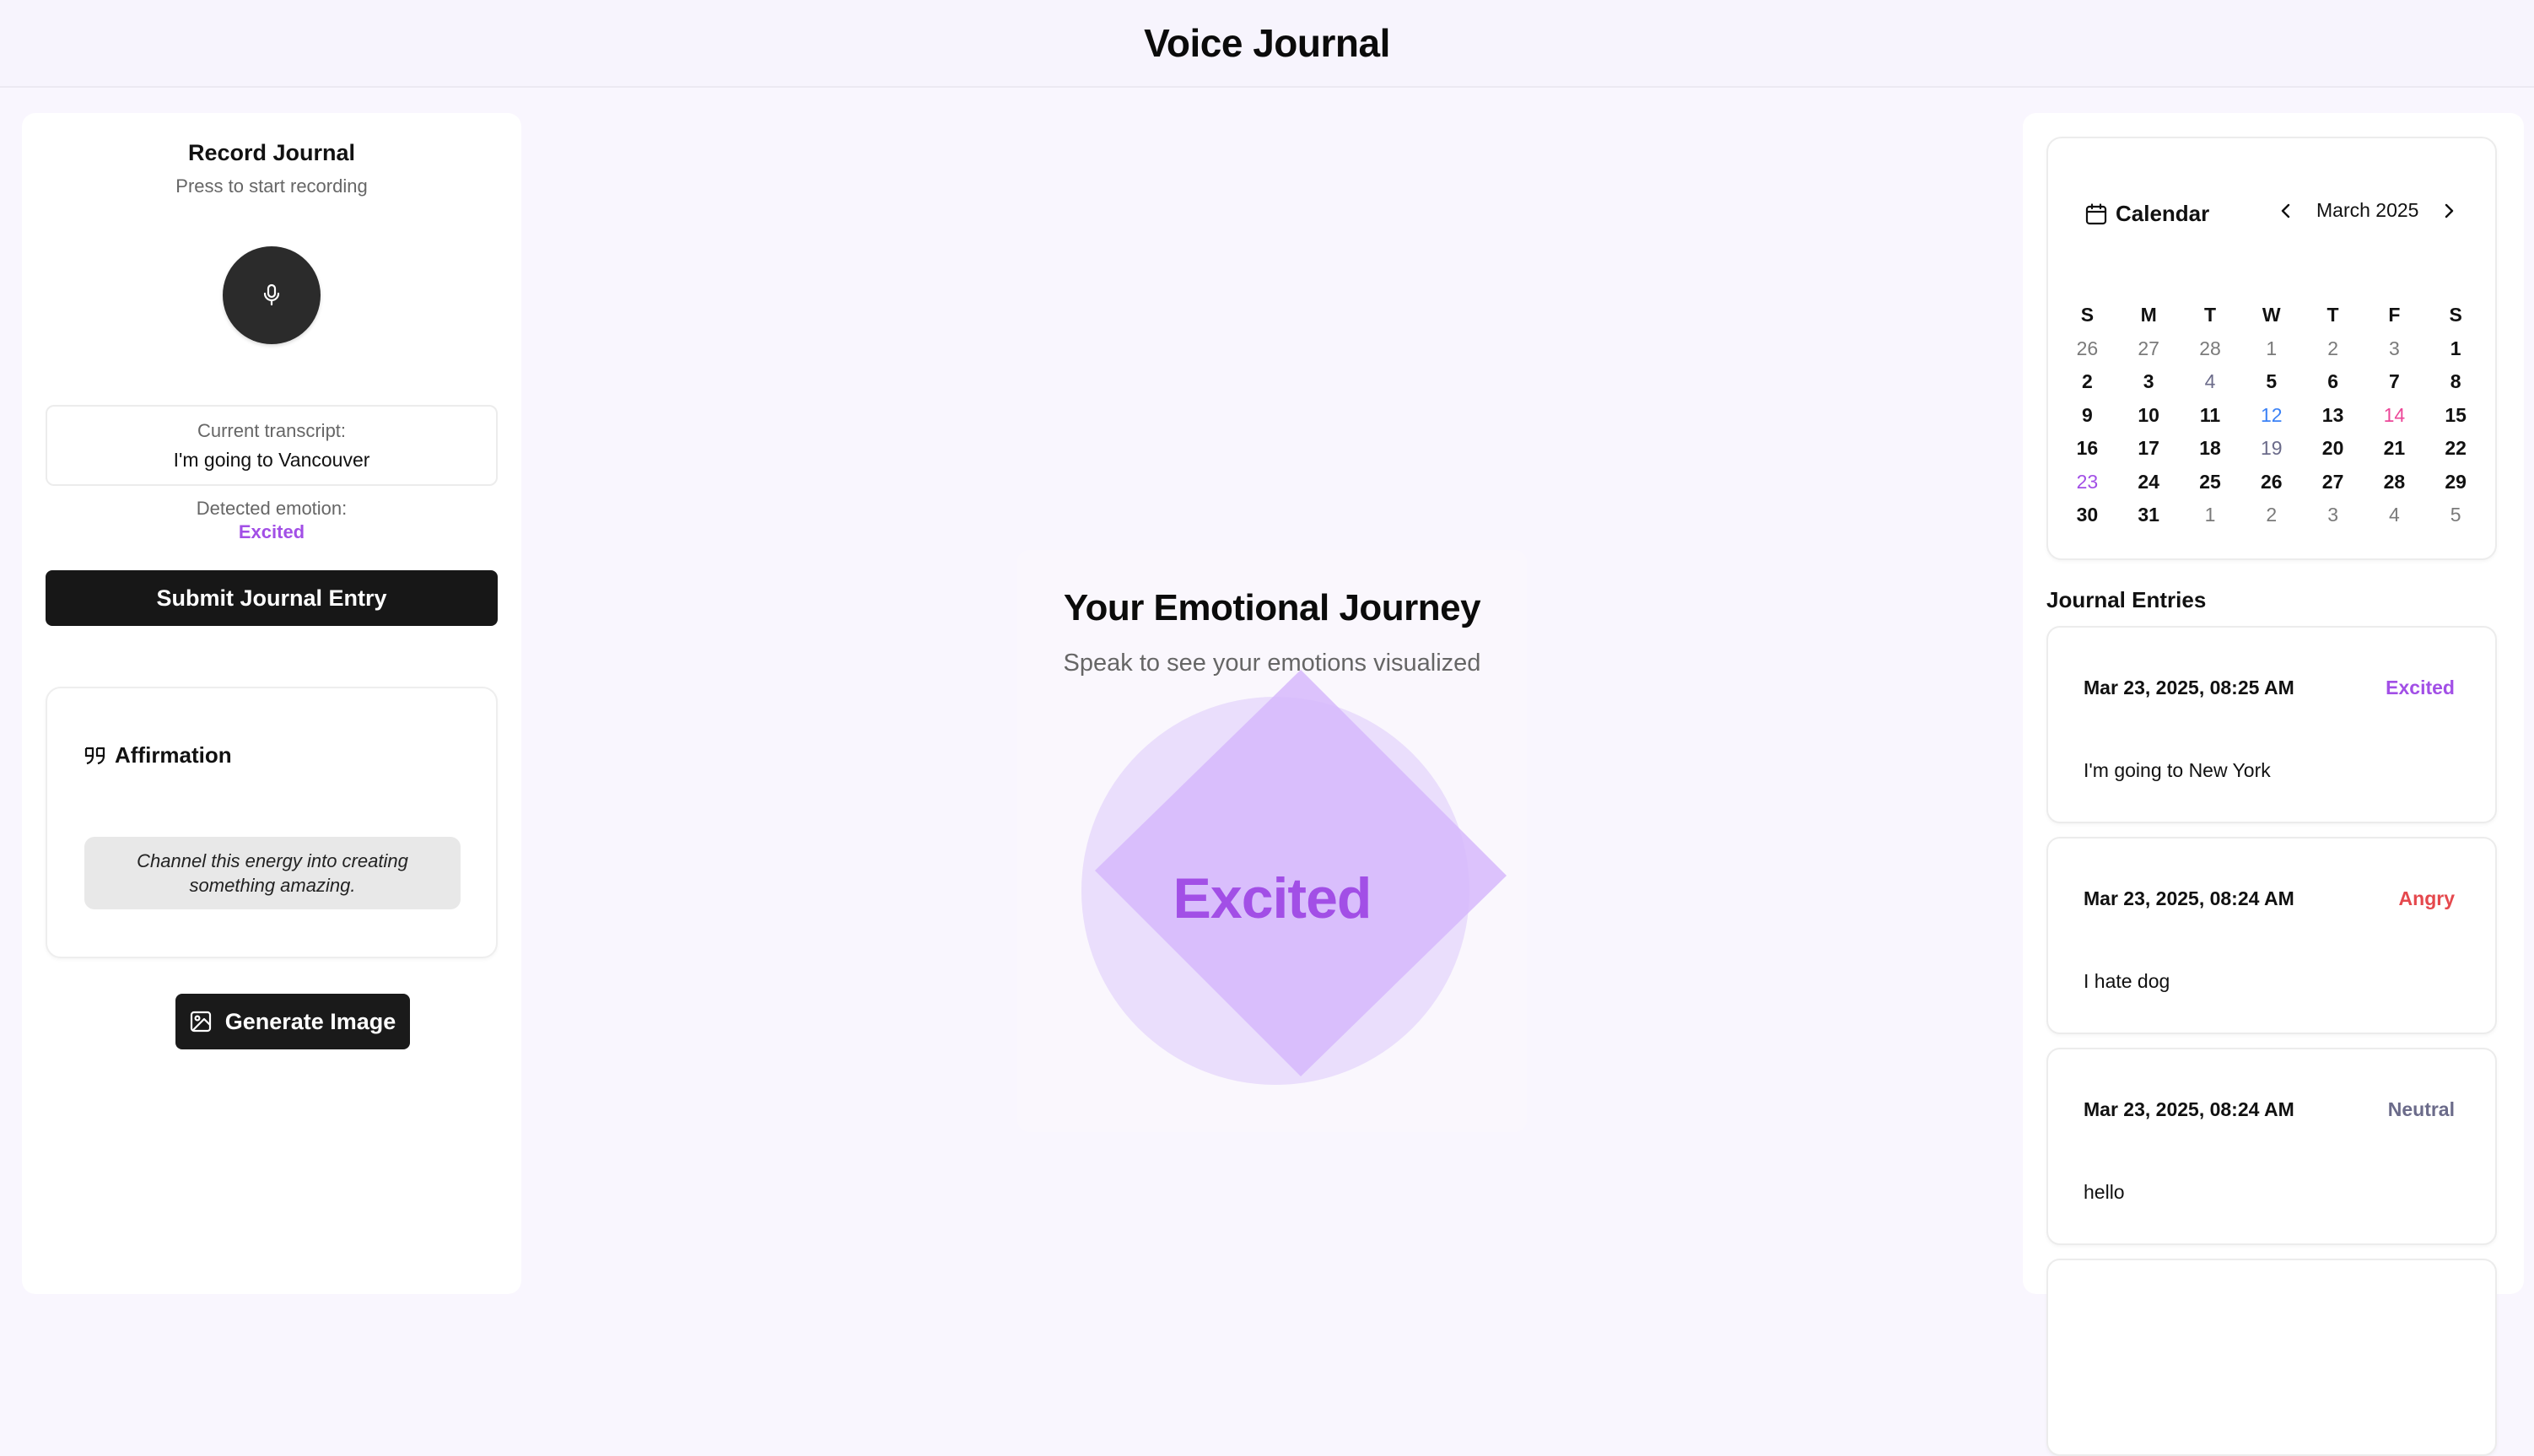 Image resolution: width=2534 pixels, height=1456 pixels. What do you see at coordinates (271, 531) in the screenshot?
I see `detected-emotion-value: Excited` at bounding box center [271, 531].